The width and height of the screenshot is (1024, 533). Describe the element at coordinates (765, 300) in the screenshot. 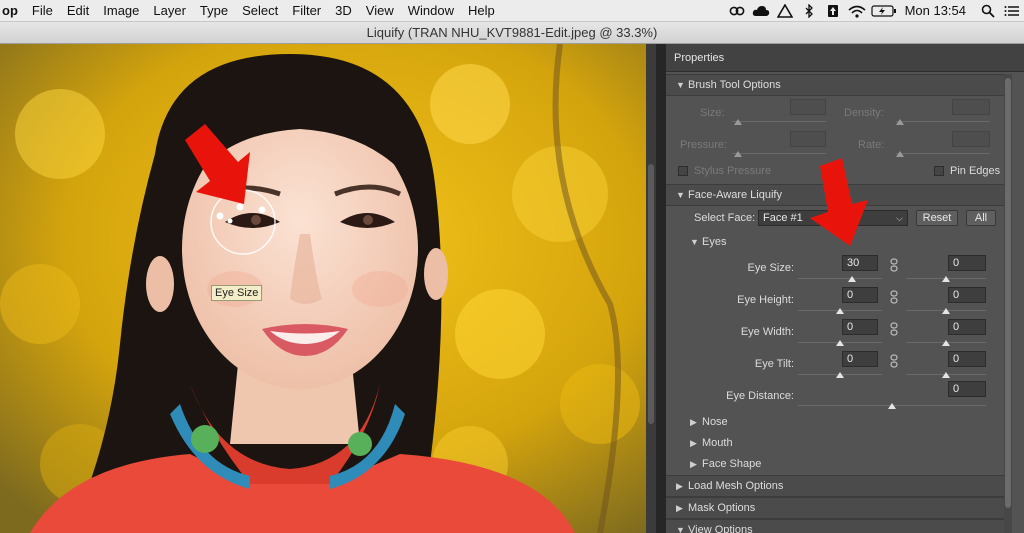

I see `eye-height-label: Eye Height:` at that location.